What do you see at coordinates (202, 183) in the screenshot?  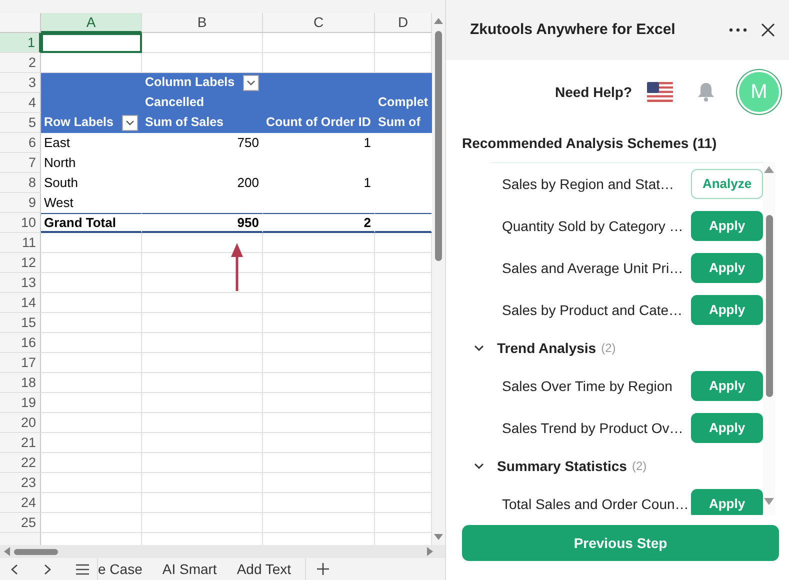 I see `table-cell: 200` at bounding box center [202, 183].